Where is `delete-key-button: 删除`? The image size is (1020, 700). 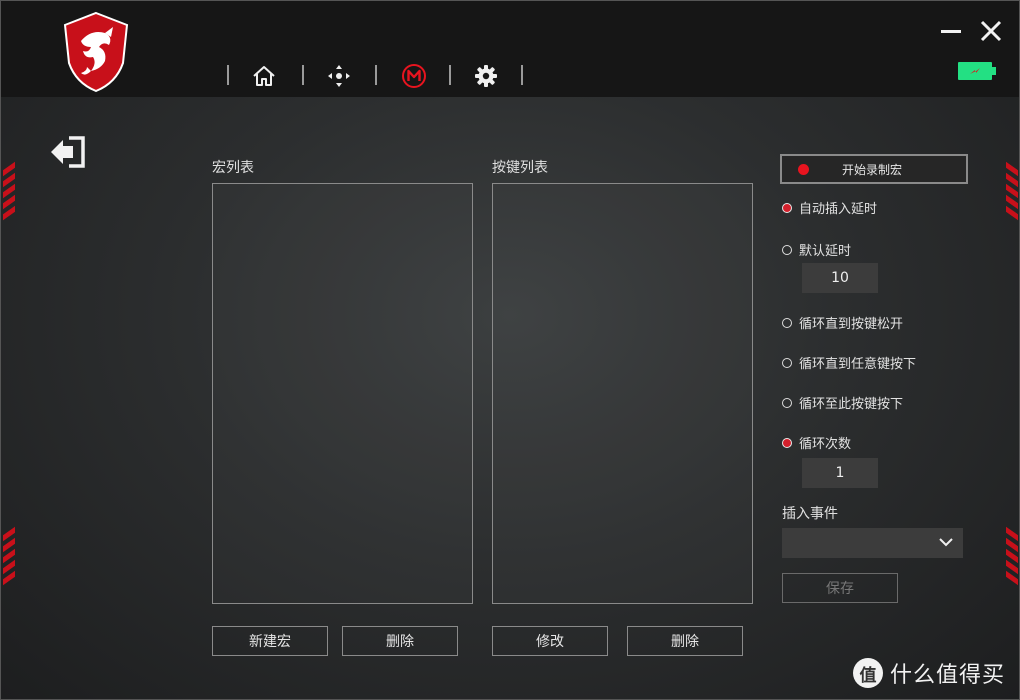 delete-key-button: 删除 is located at coordinates (685, 641).